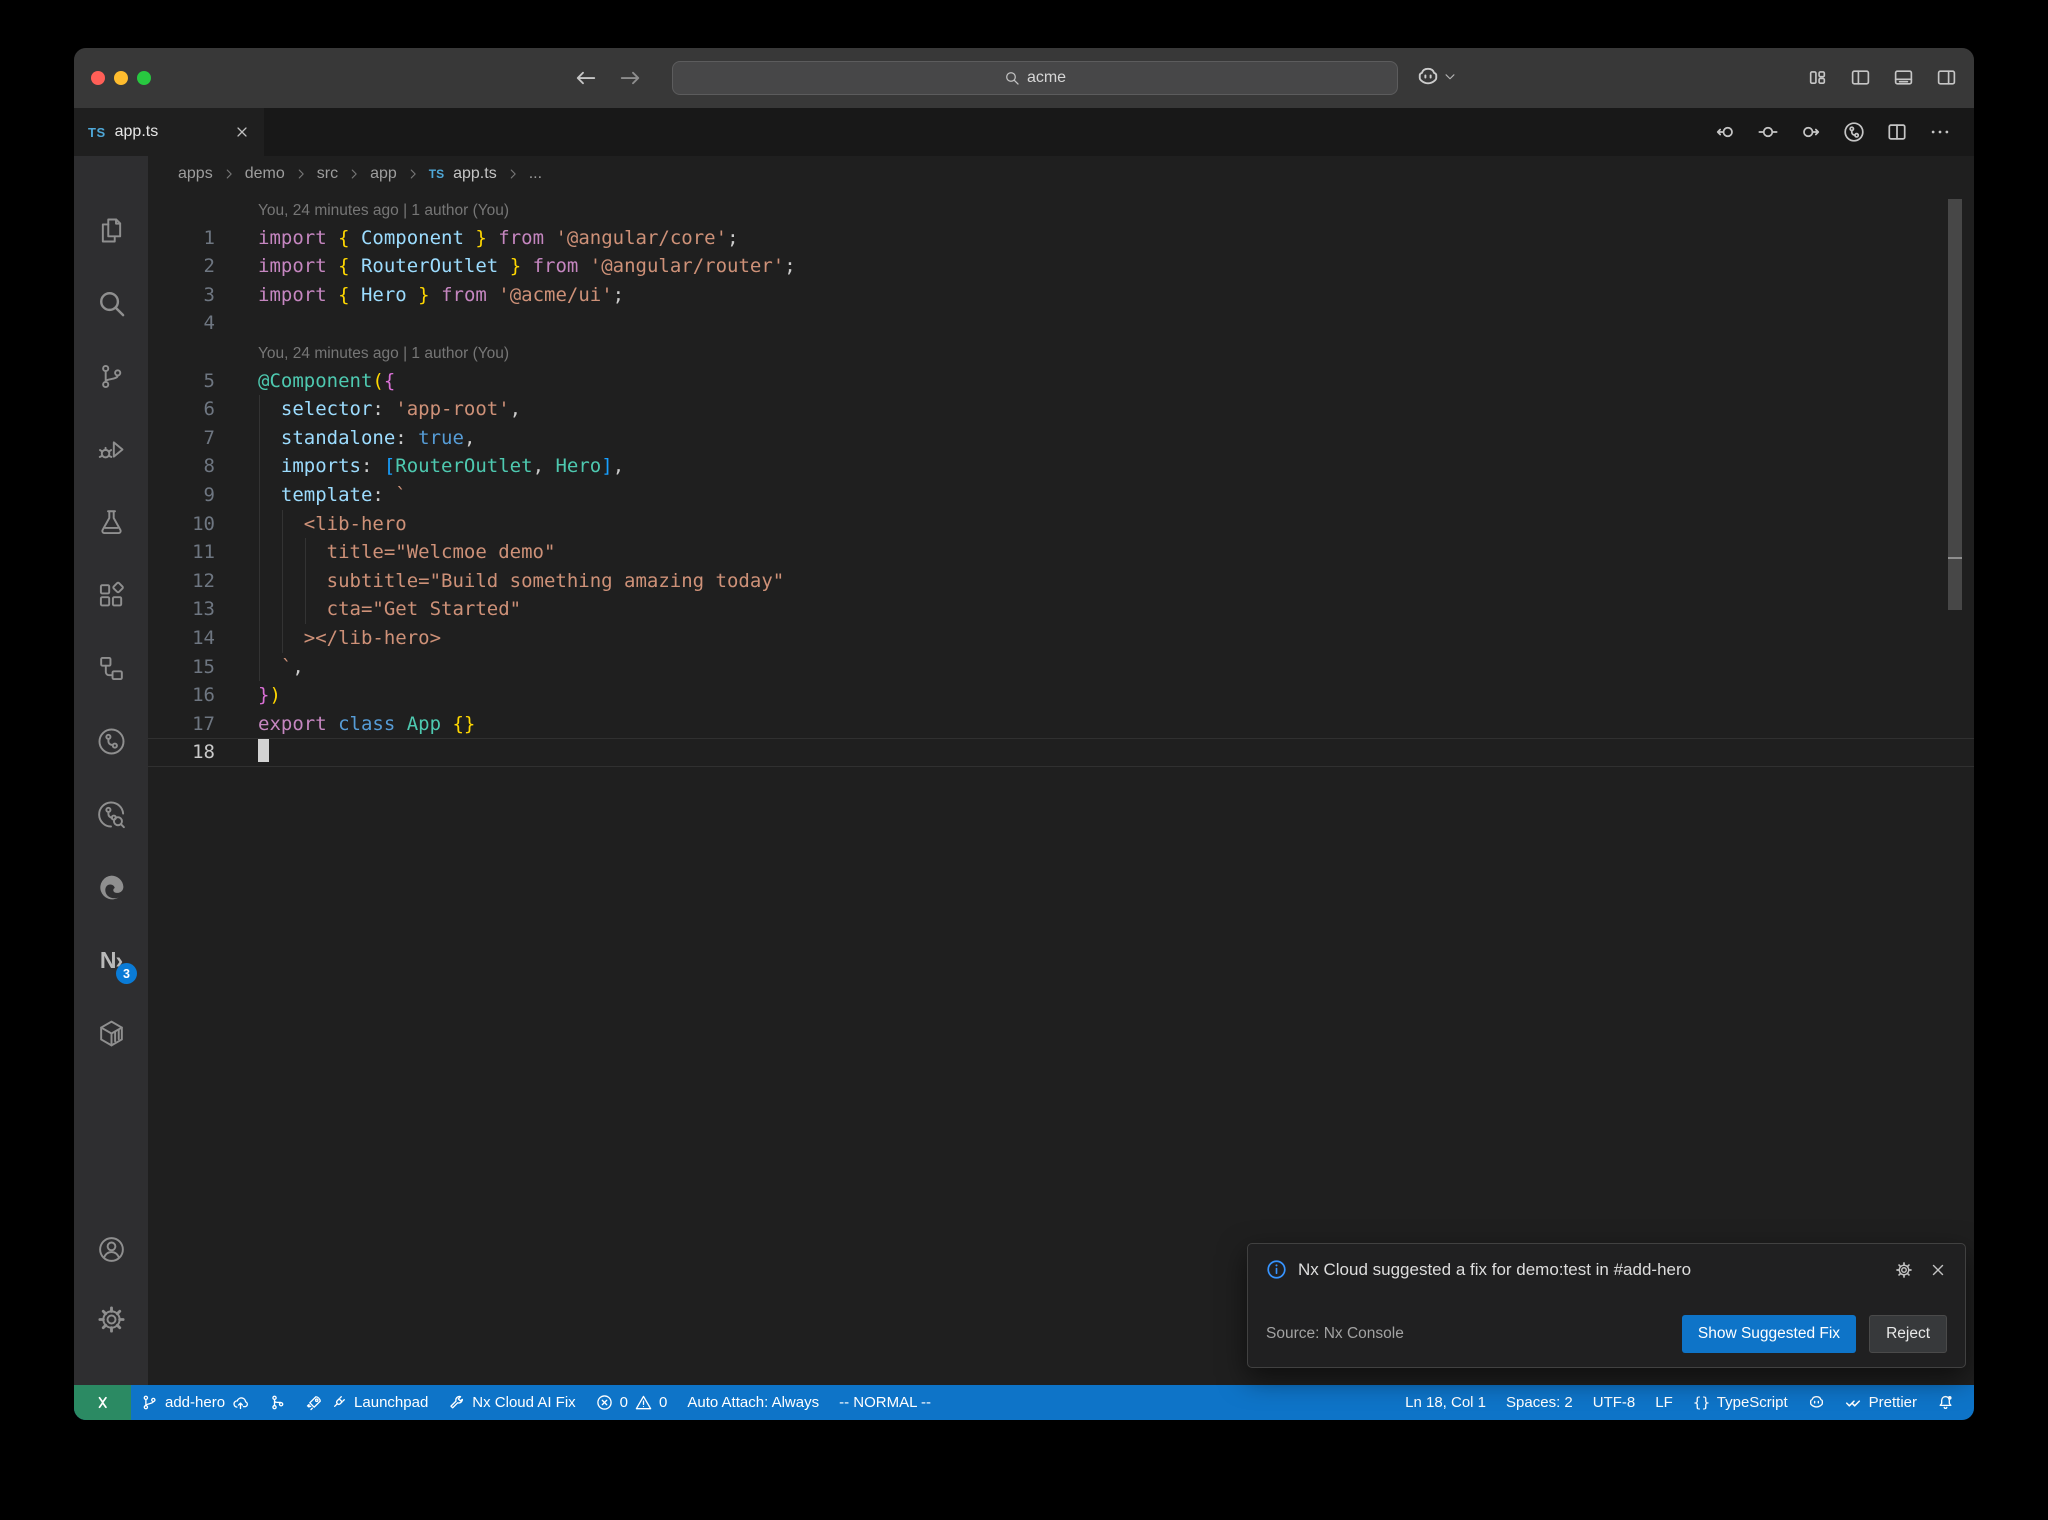 The height and width of the screenshot is (1520, 2048). Describe the element at coordinates (203, 637) in the screenshot. I see `line-number: 14` at that location.